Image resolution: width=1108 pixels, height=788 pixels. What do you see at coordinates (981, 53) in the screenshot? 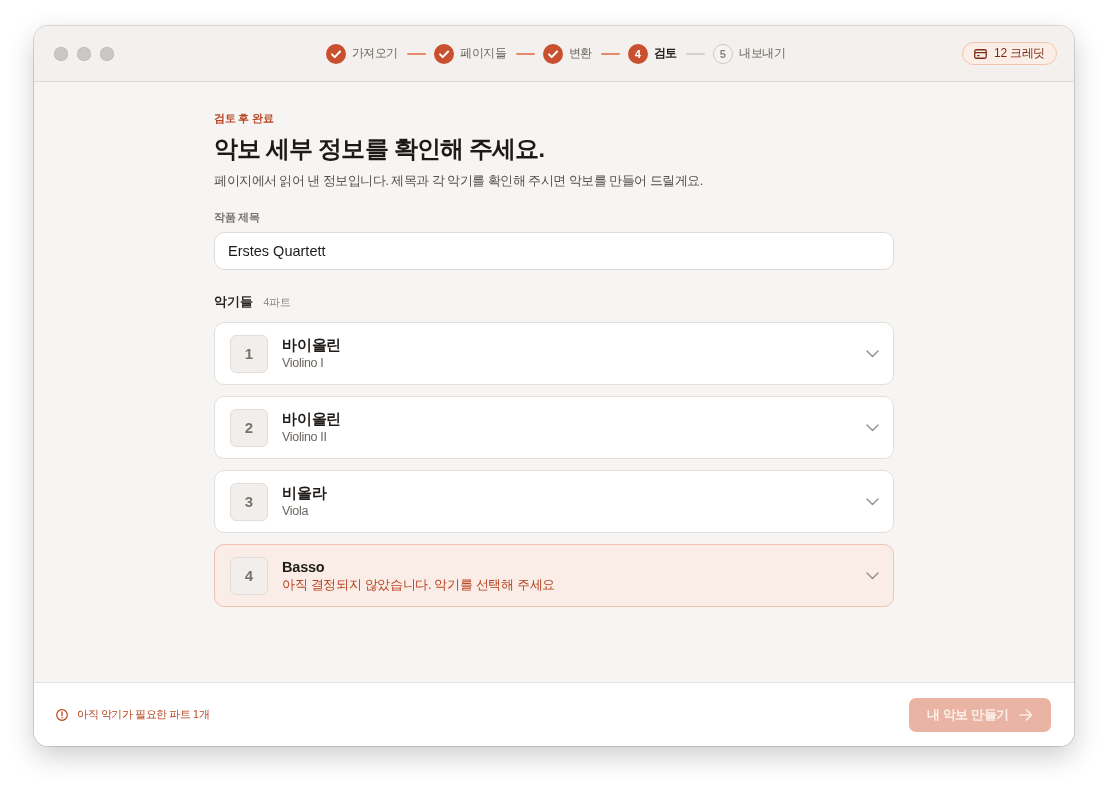
I see `card-icon` at bounding box center [981, 53].